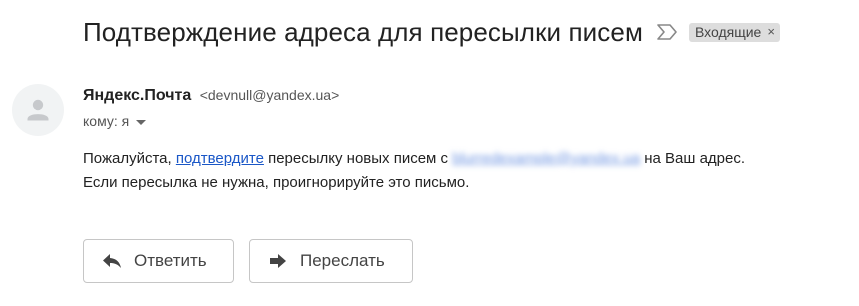 This screenshot has height=306, width=859. I want to click on recipient-details-toggle: кому: я, so click(115, 121).